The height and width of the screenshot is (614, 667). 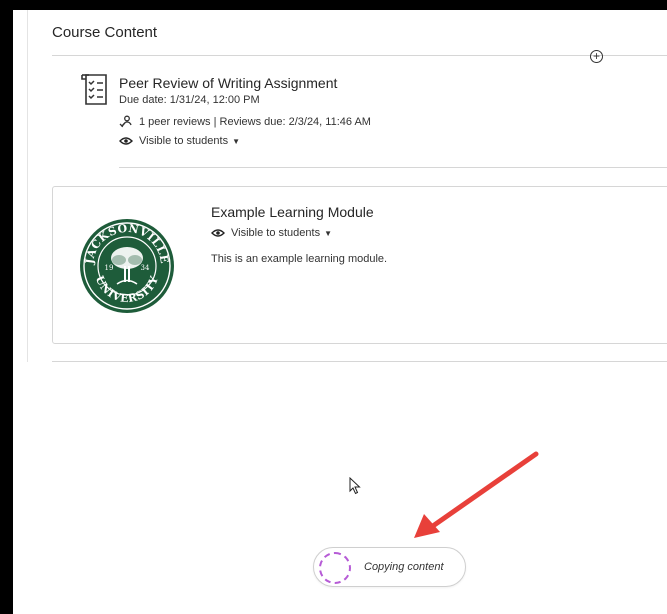 I want to click on section-divider, so click(x=359, y=55).